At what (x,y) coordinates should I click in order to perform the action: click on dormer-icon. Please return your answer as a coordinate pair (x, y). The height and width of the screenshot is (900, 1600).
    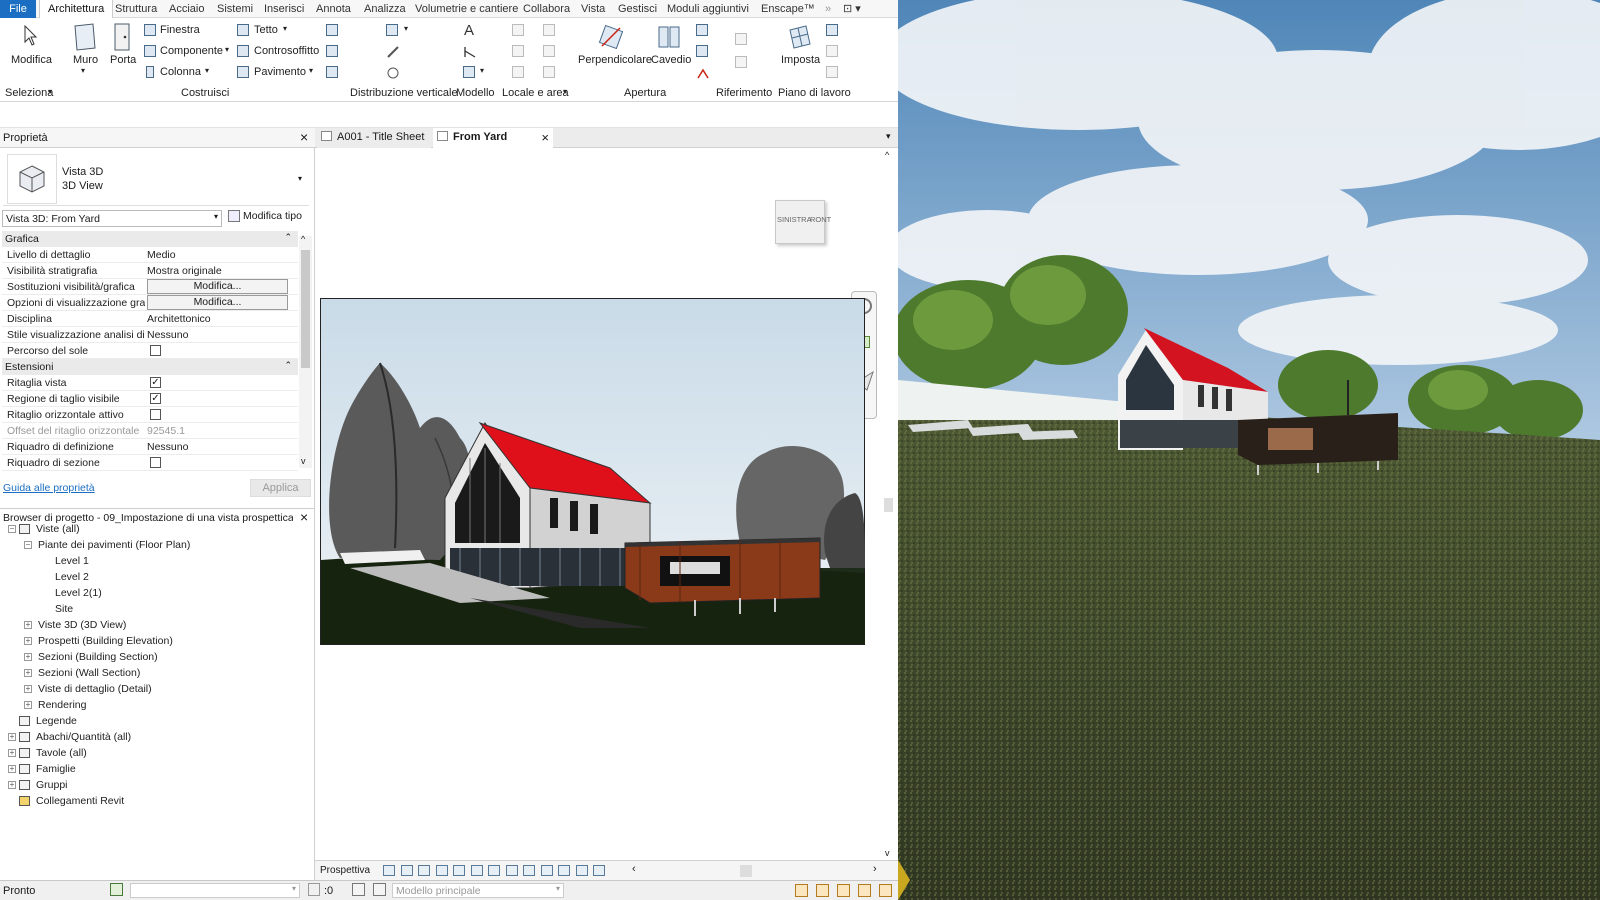
    Looking at the image, I should click on (703, 73).